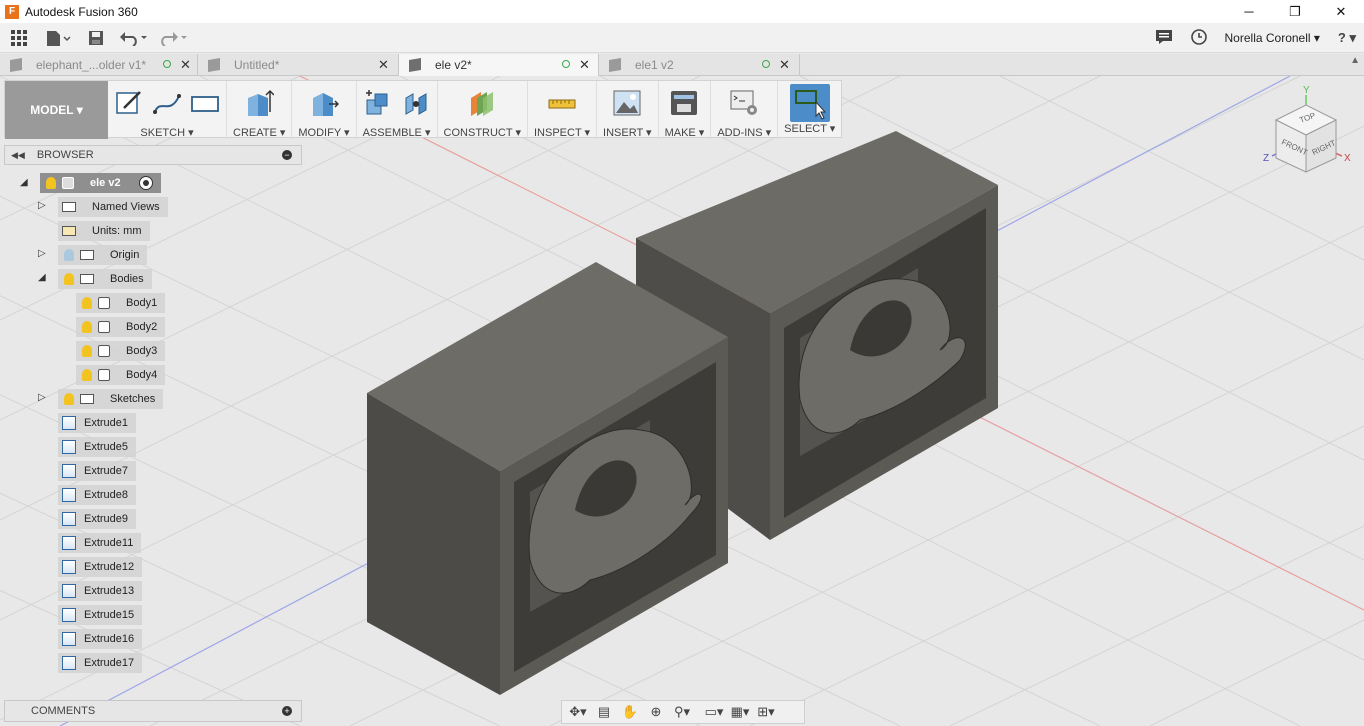 The image size is (1364, 726). I want to click on sketch-menu-label: SKETCH ▾, so click(166, 132).